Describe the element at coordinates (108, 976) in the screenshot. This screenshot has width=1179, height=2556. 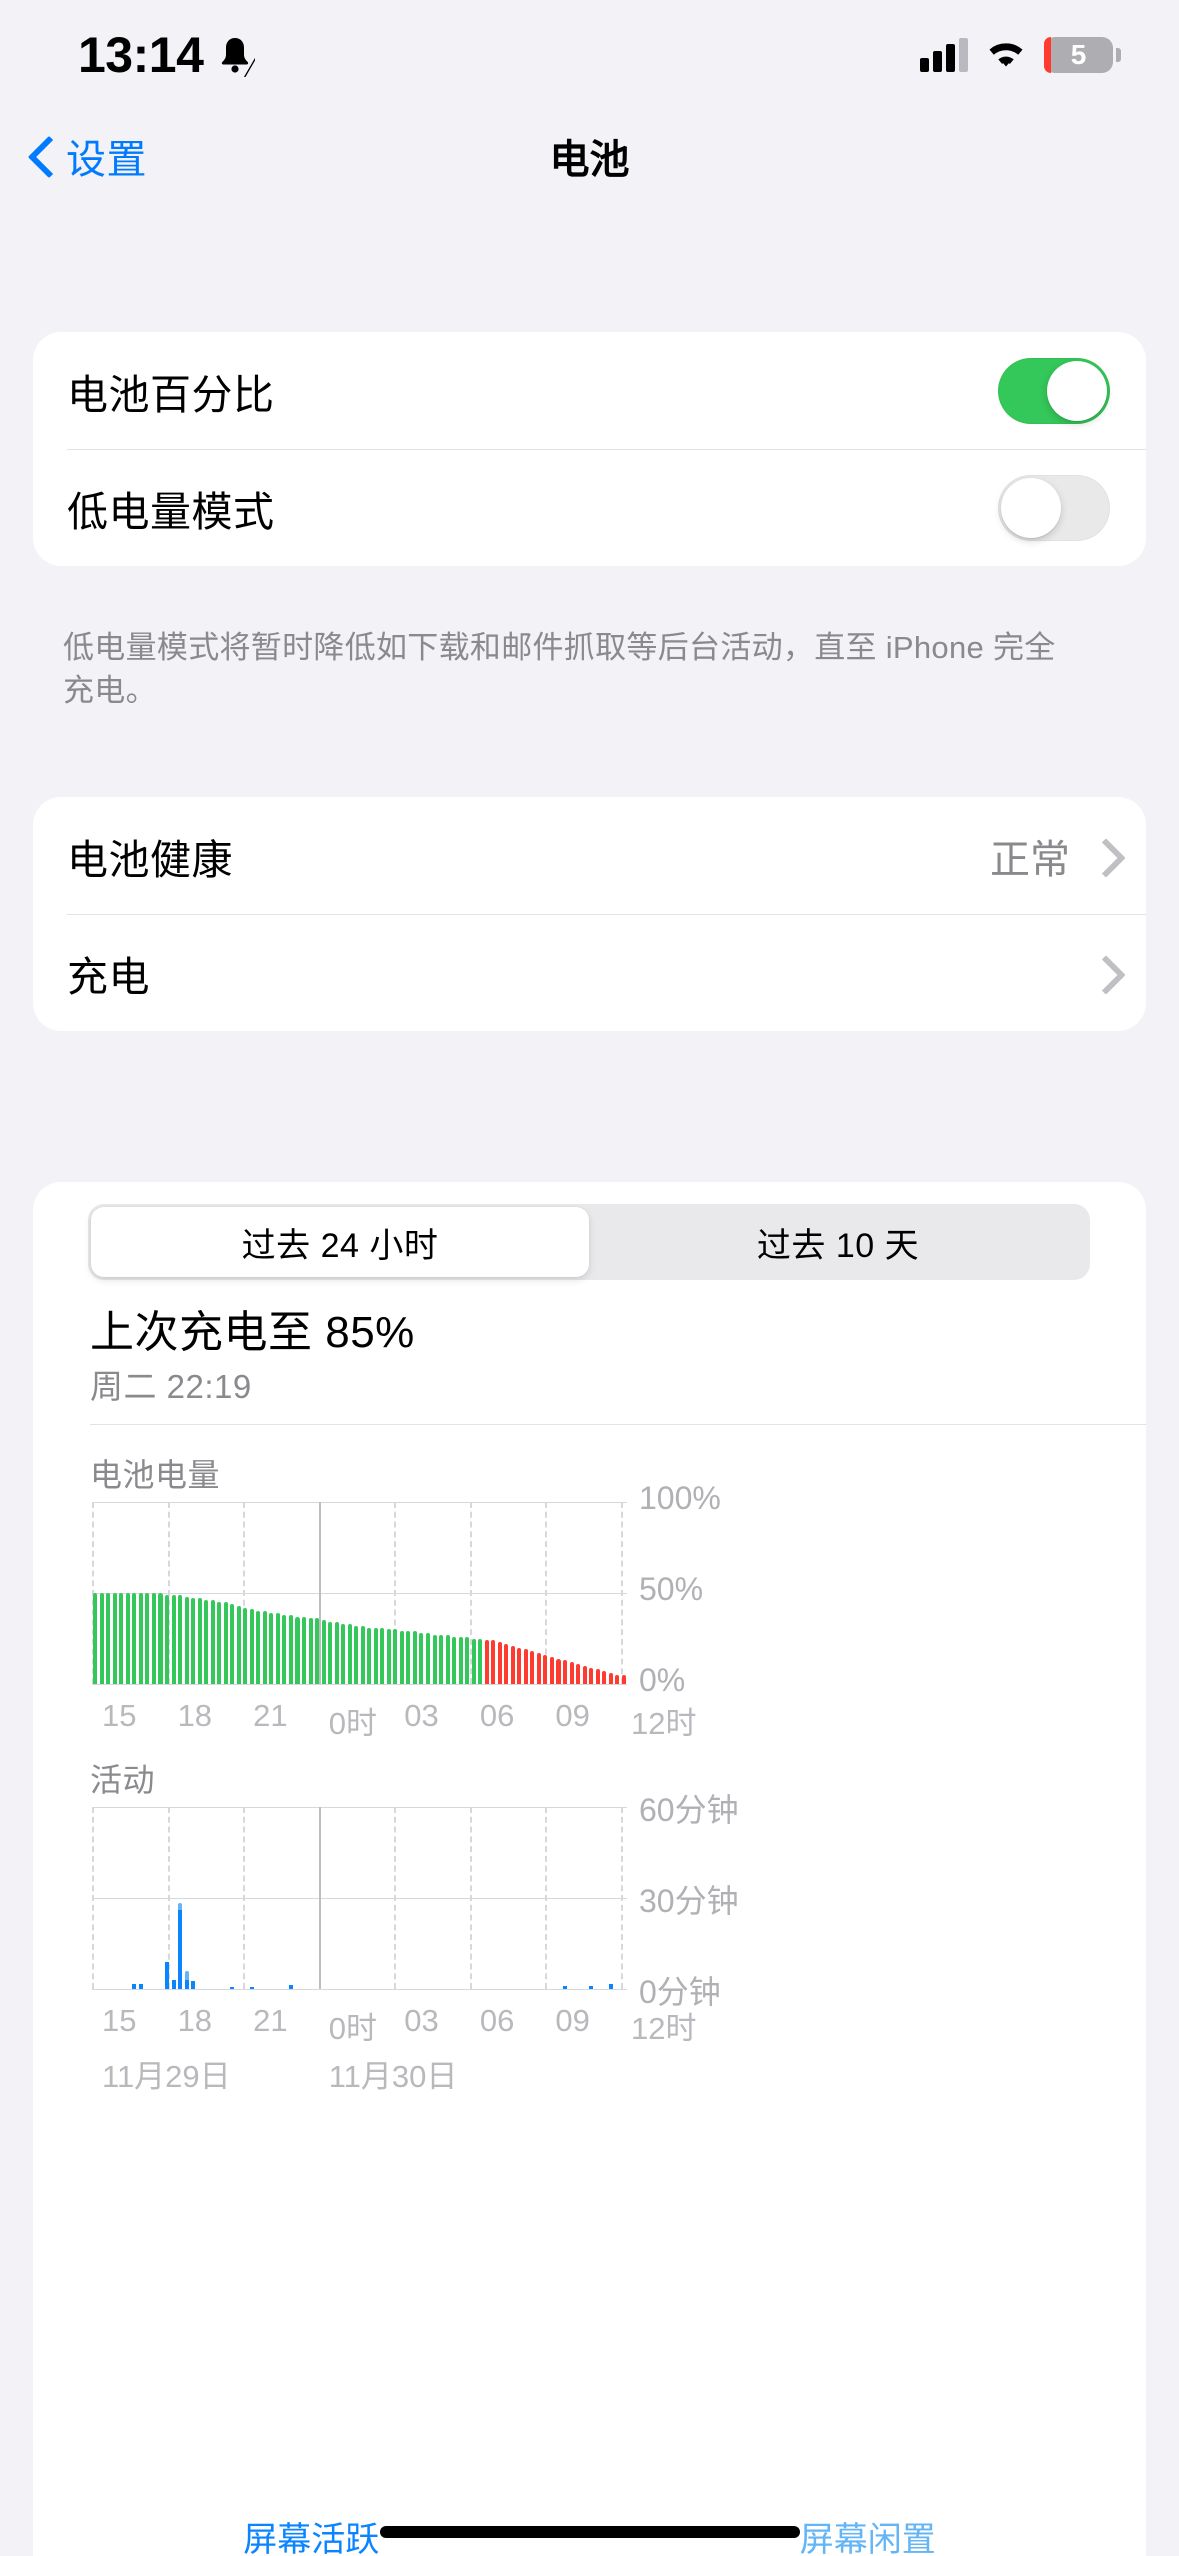
I see `row-charging-label: 充电` at that location.